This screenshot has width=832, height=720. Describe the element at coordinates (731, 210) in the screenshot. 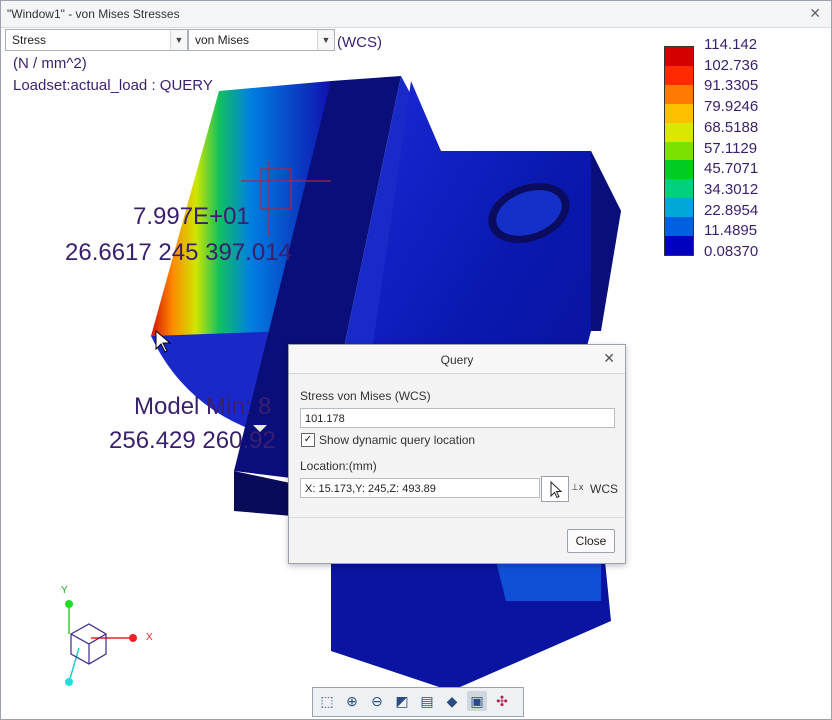

I see `legend-value: 22.8954` at that location.